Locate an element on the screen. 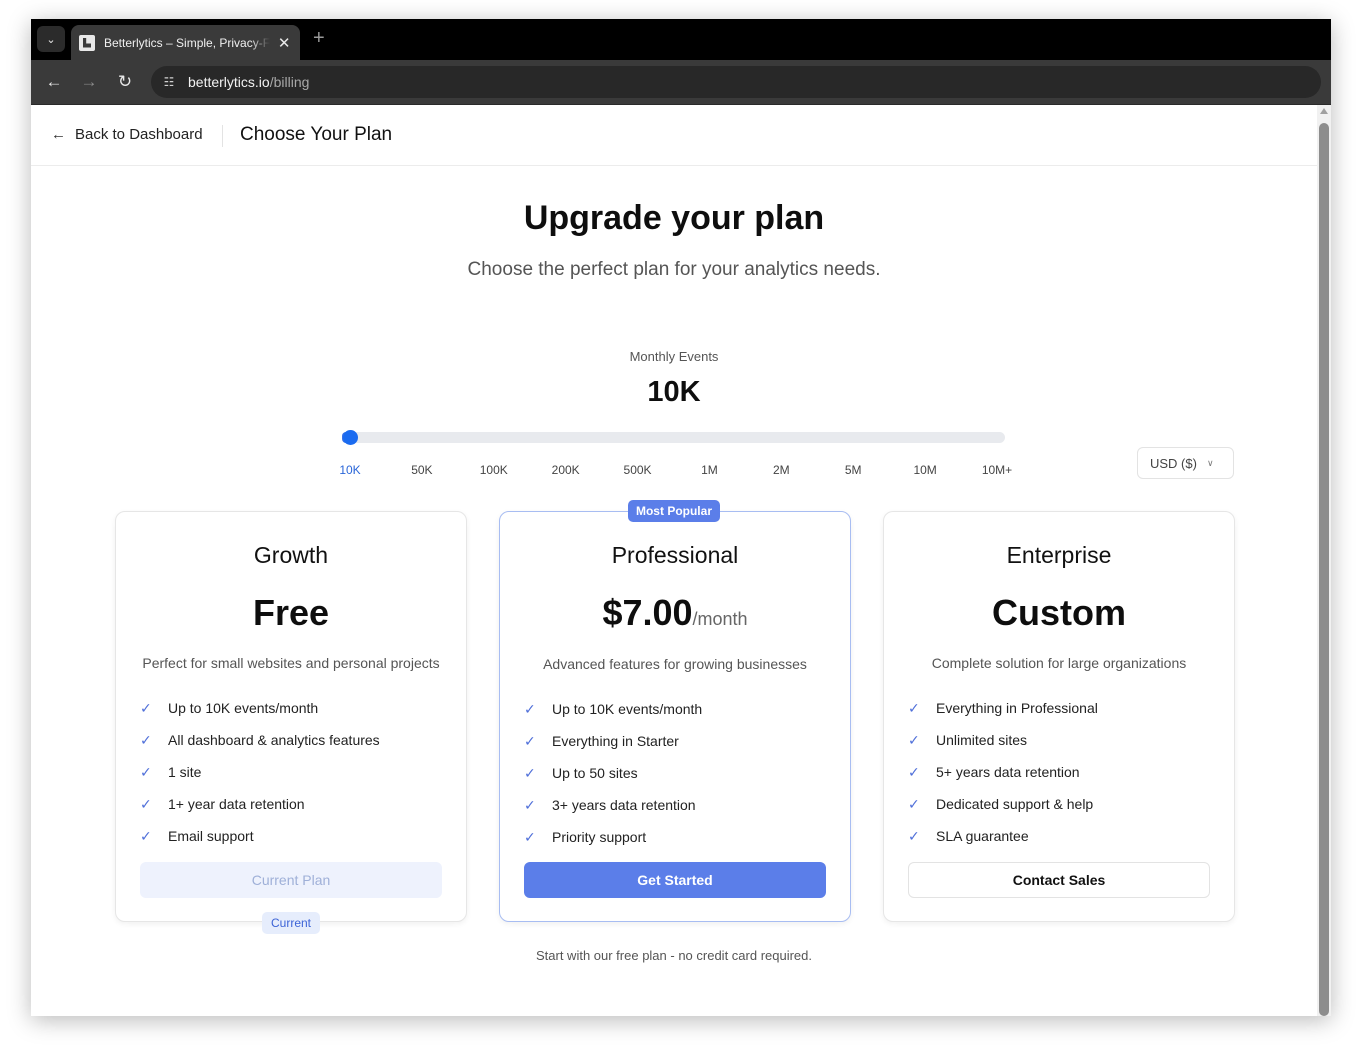 The width and height of the screenshot is (1362, 1059). feature-label: Unlimited sites is located at coordinates (982, 740).